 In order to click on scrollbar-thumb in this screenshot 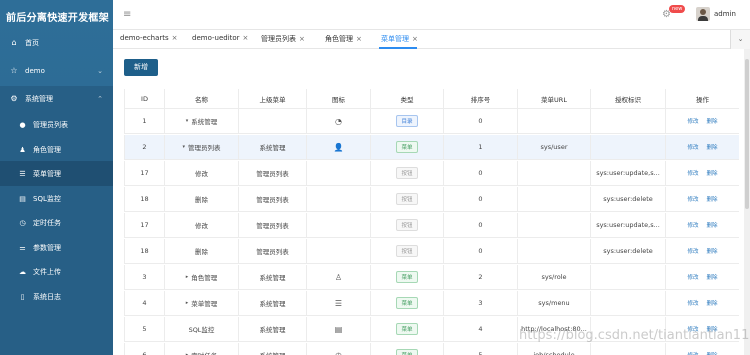, I will do `click(747, 134)`.